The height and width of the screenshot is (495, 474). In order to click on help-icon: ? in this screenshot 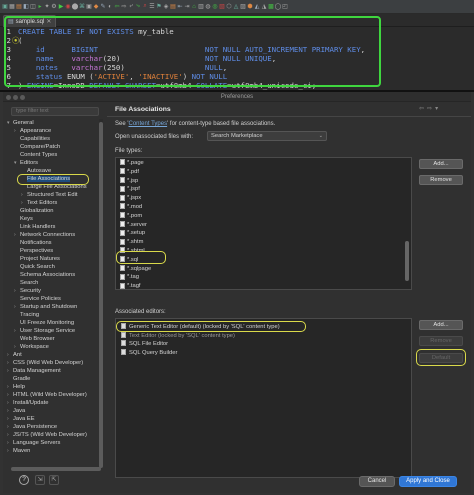, I will do `click(24, 480)`.